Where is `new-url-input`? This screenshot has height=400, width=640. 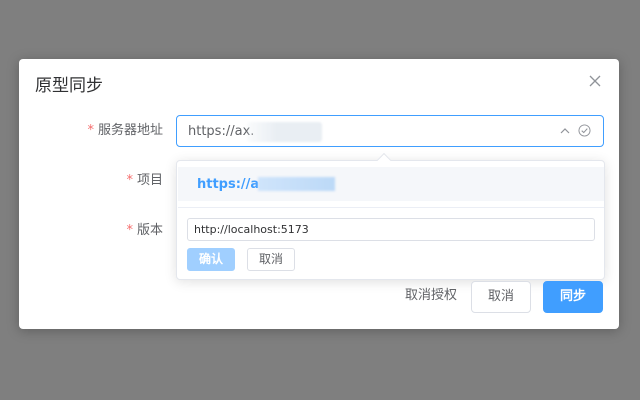
new-url-input is located at coordinates (391, 229).